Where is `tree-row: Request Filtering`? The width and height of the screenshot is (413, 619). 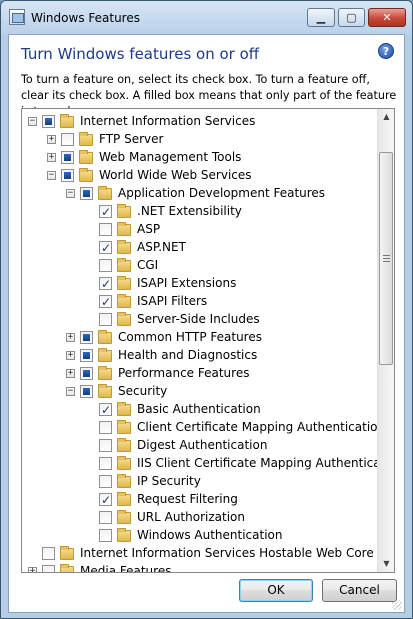 tree-row: Request Filtering is located at coordinates (199, 499).